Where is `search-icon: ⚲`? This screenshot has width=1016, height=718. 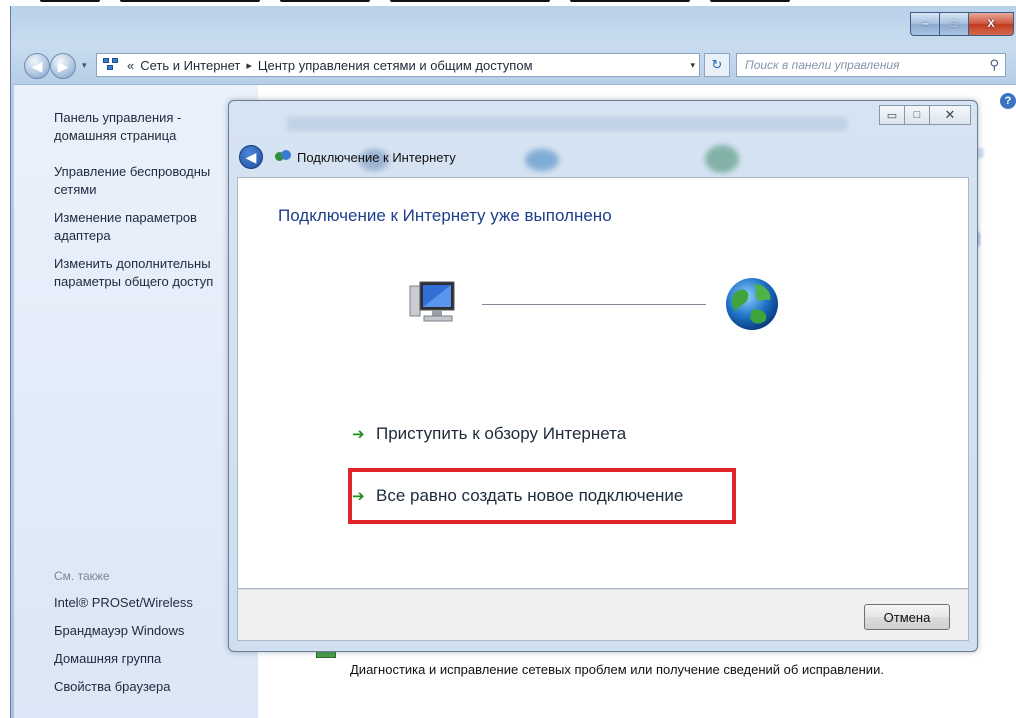 search-icon: ⚲ is located at coordinates (994, 65).